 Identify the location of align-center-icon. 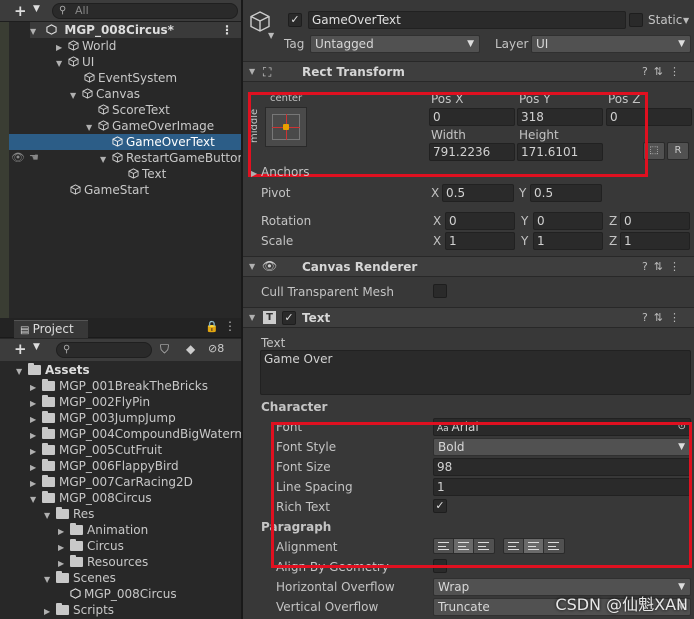
(464, 546).